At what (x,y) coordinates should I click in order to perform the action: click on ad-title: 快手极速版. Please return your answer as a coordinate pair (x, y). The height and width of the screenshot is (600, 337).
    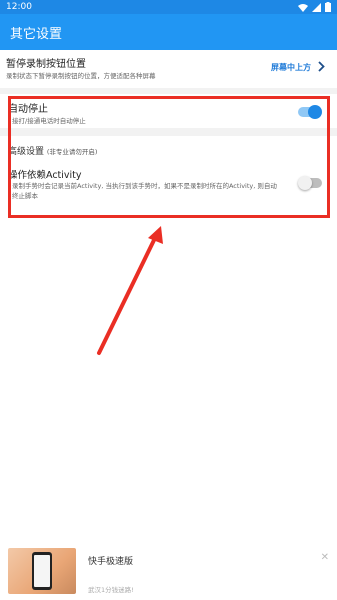
    Looking at the image, I should click on (111, 562).